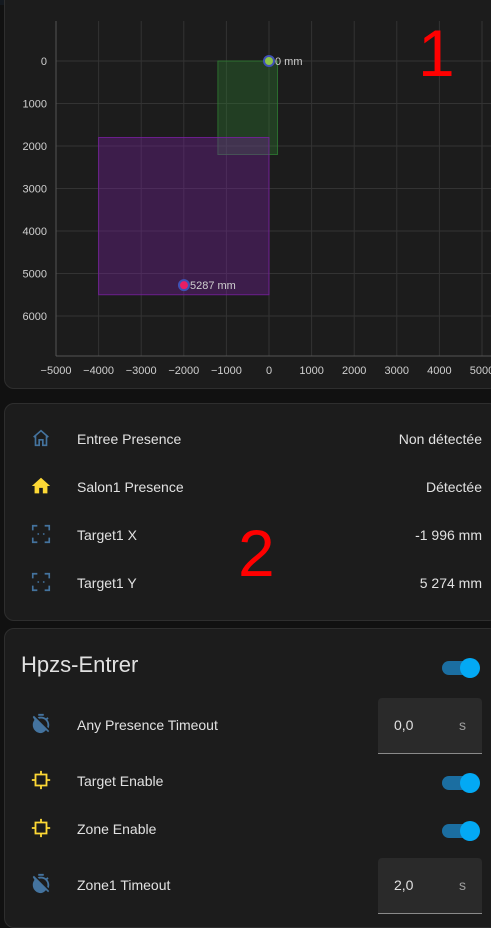  I want to click on annotation-two: 2, so click(256, 553).